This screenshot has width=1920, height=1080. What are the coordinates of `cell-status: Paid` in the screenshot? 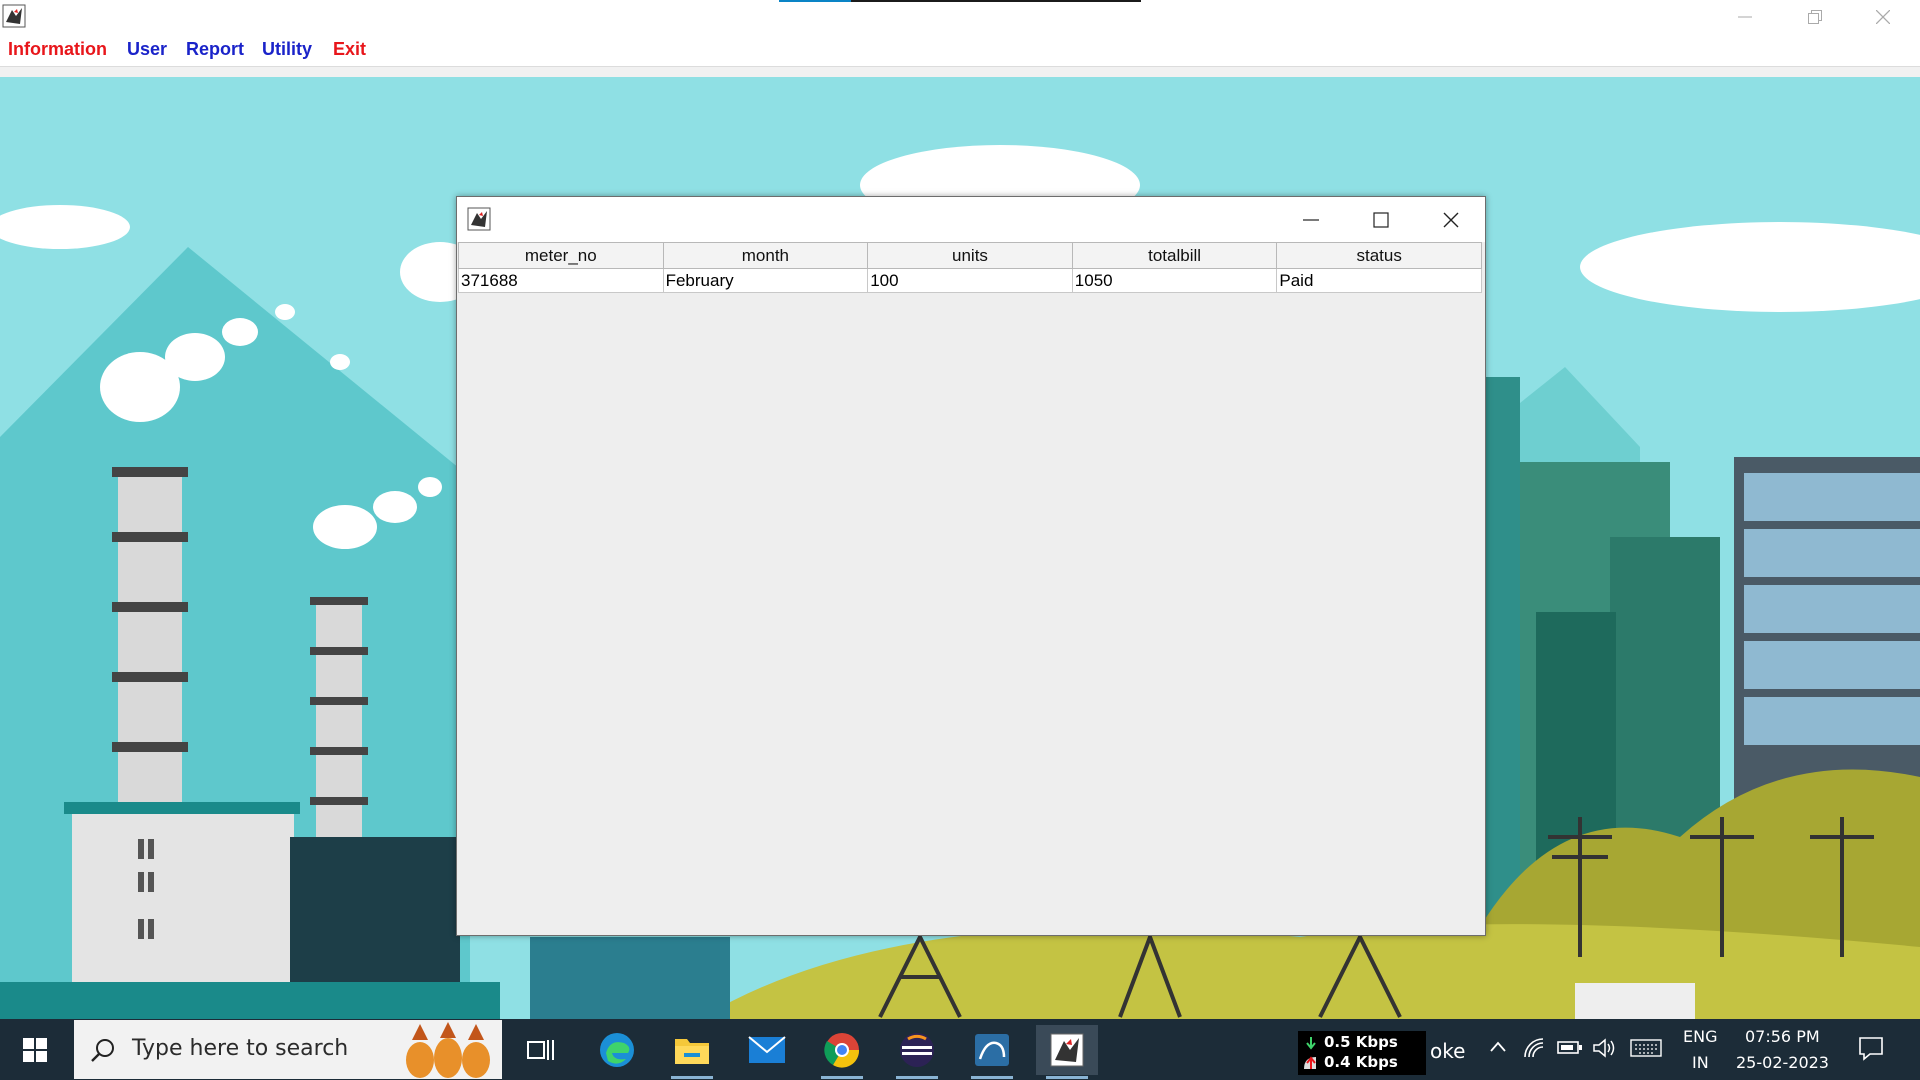 It's located at (1379, 280).